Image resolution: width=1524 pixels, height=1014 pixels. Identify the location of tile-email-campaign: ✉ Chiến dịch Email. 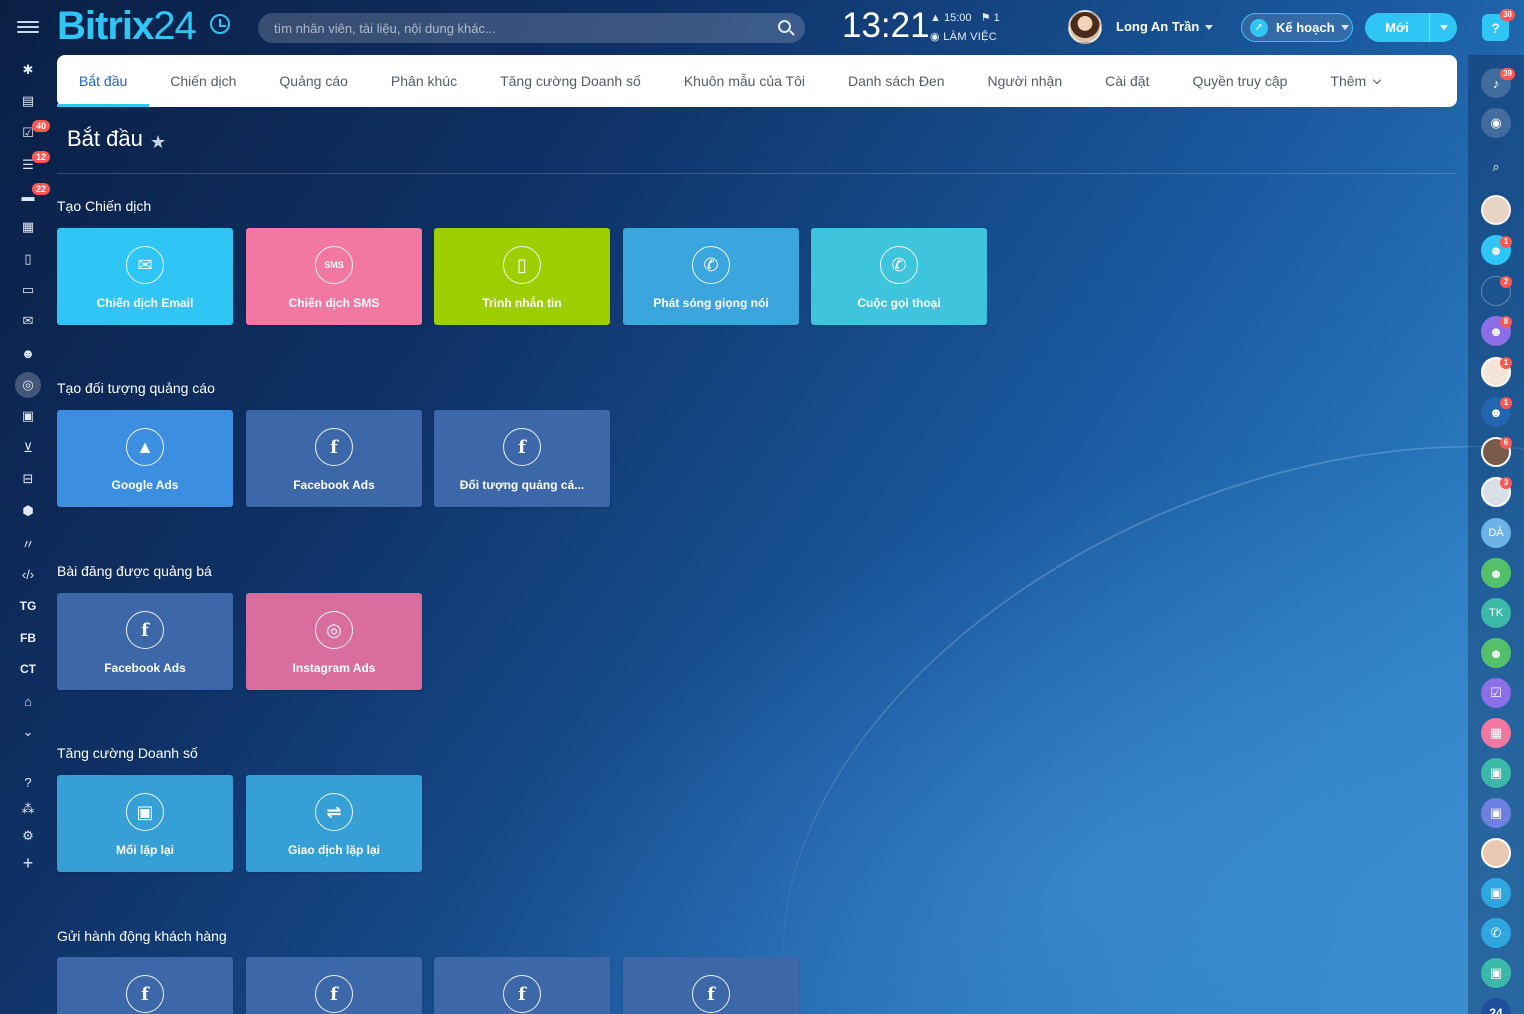
(145, 276).